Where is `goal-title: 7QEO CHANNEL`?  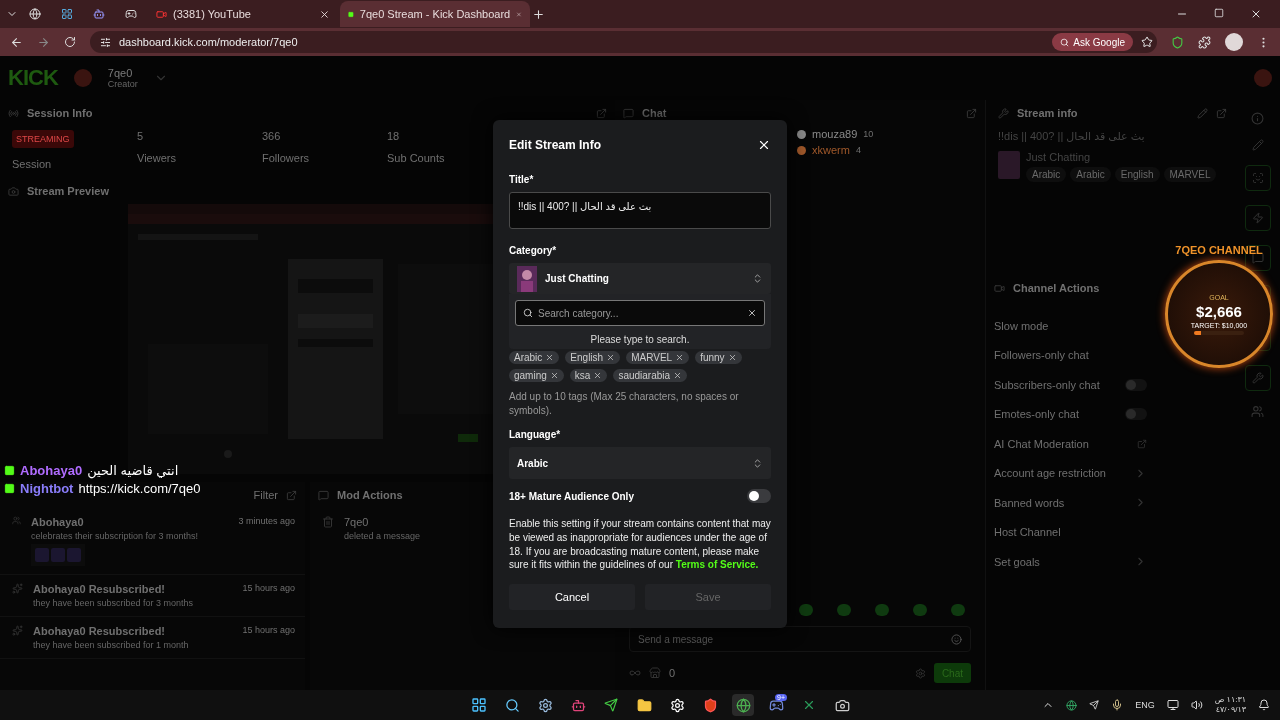 goal-title: 7QEO CHANNEL is located at coordinates (1219, 250).